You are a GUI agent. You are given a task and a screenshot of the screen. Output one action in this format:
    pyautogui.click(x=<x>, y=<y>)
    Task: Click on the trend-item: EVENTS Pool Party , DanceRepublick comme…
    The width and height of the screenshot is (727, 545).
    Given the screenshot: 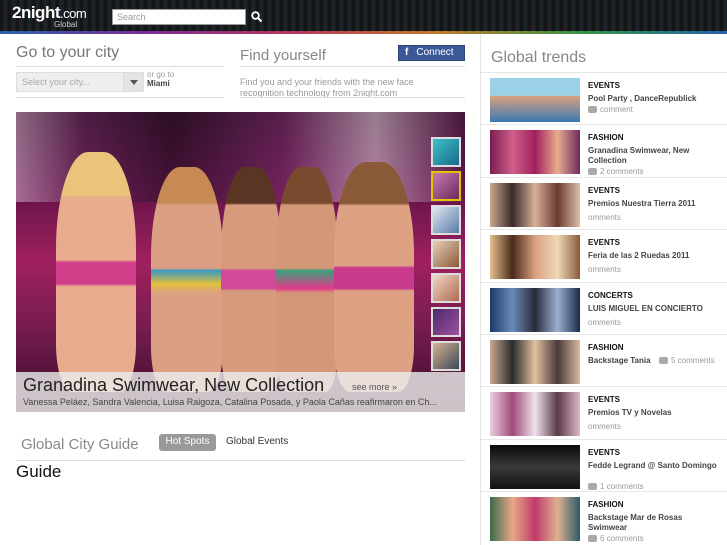 What is the action you would take?
    pyautogui.click(x=604, y=98)
    